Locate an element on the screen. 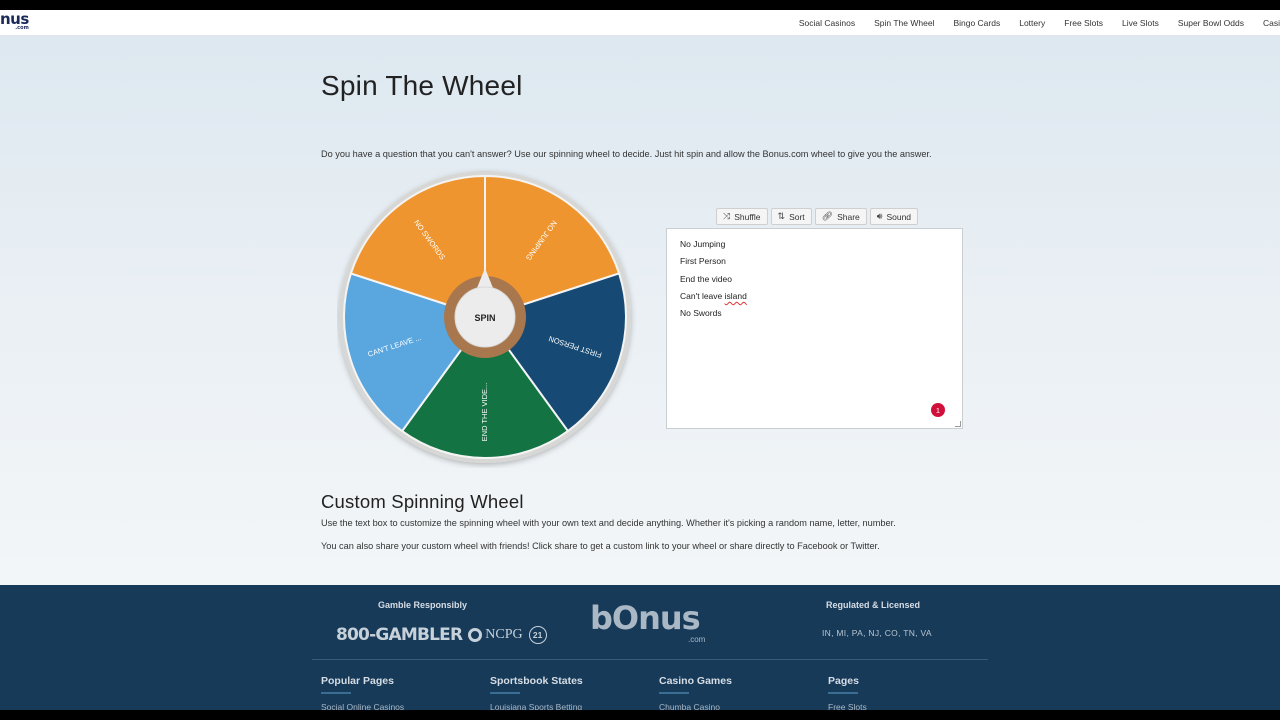 This screenshot has height=720, width=1280. footer-column-title: Pages is located at coordinates (843, 681).